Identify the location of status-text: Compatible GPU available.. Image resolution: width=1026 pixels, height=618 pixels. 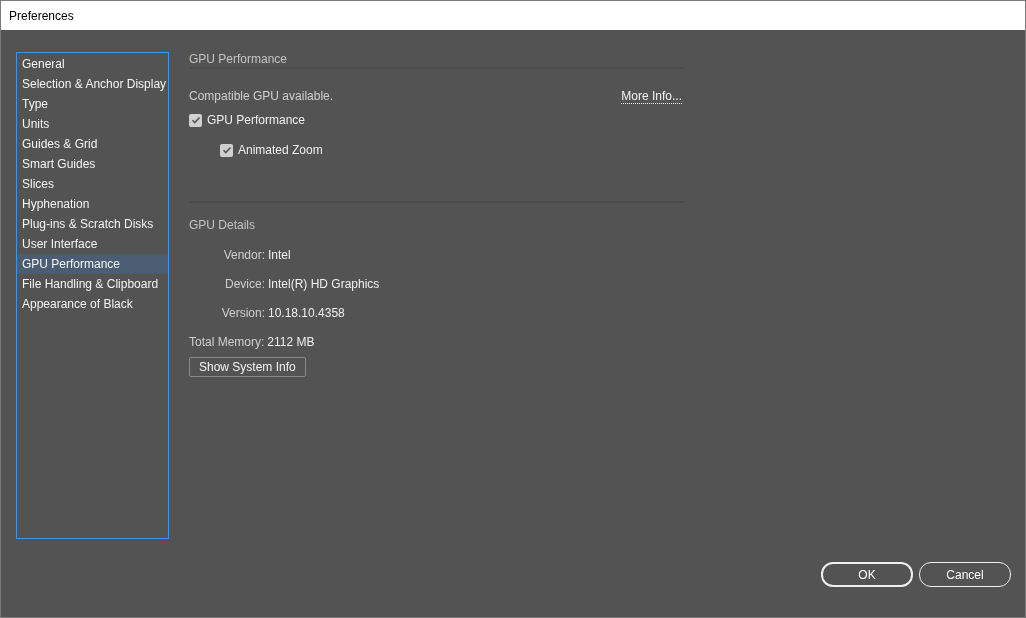
(261, 96).